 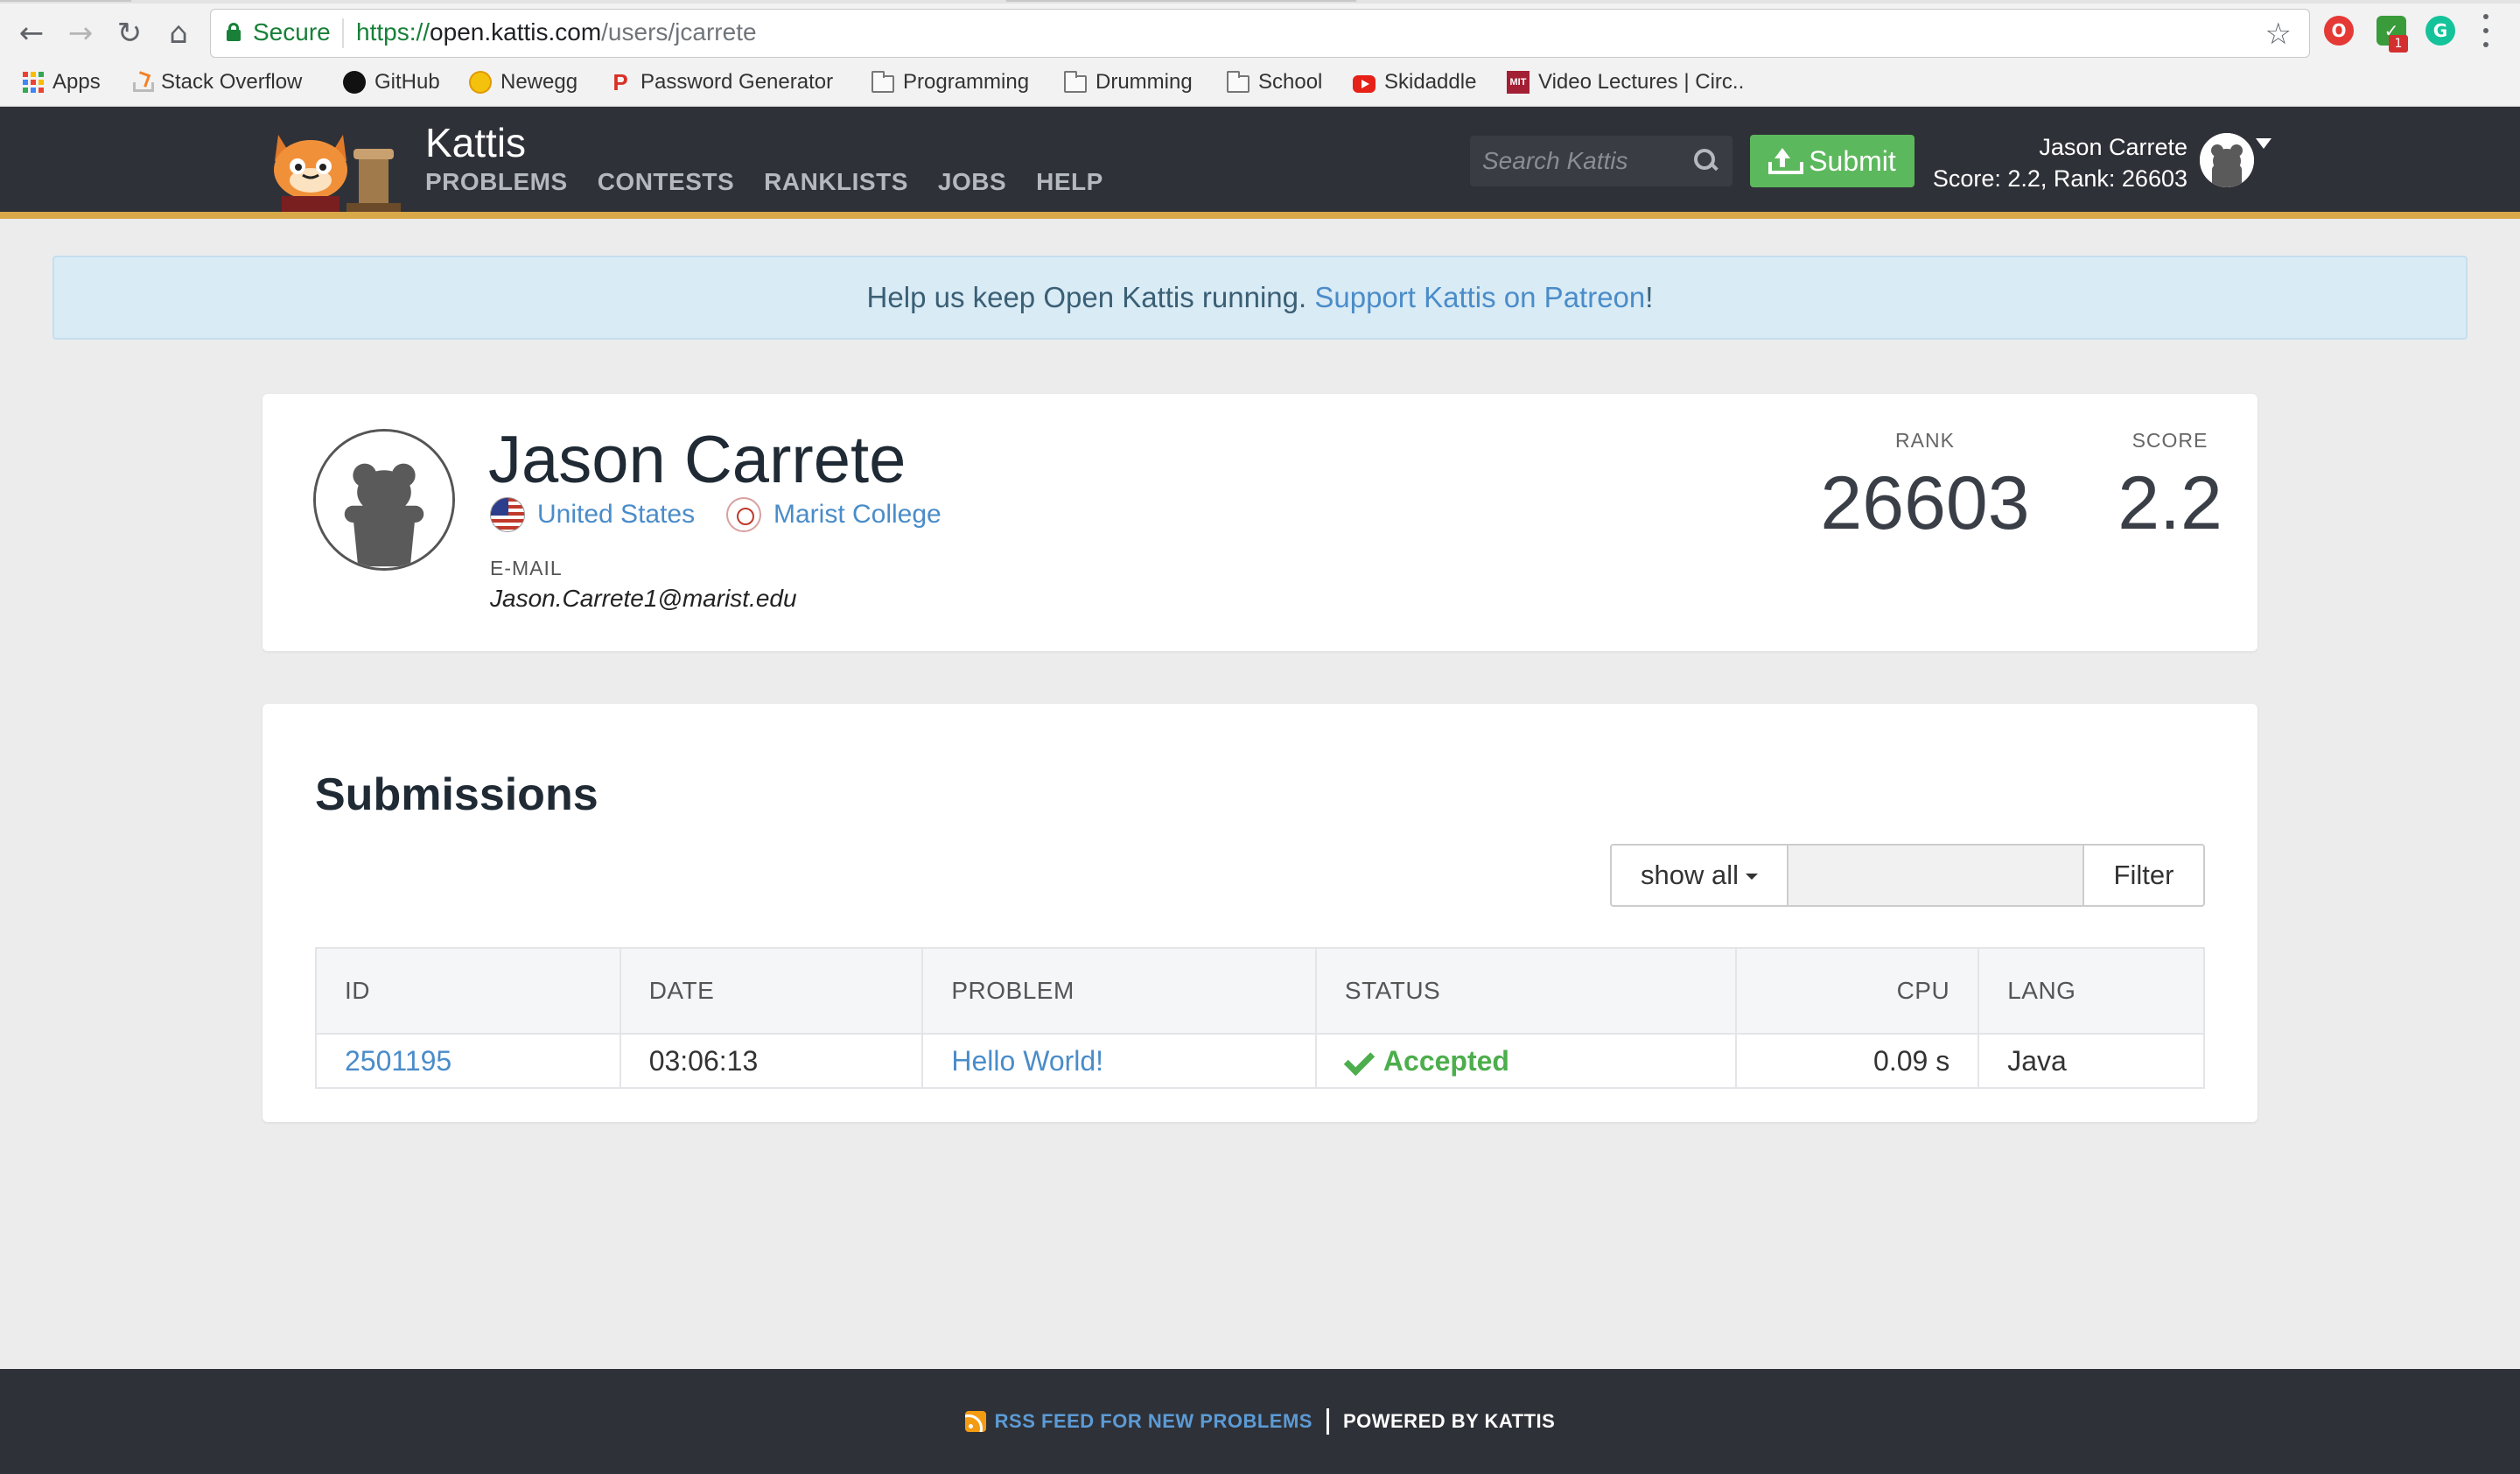 What do you see at coordinates (1578, 161) in the screenshot?
I see `search-input` at bounding box center [1578, 161].